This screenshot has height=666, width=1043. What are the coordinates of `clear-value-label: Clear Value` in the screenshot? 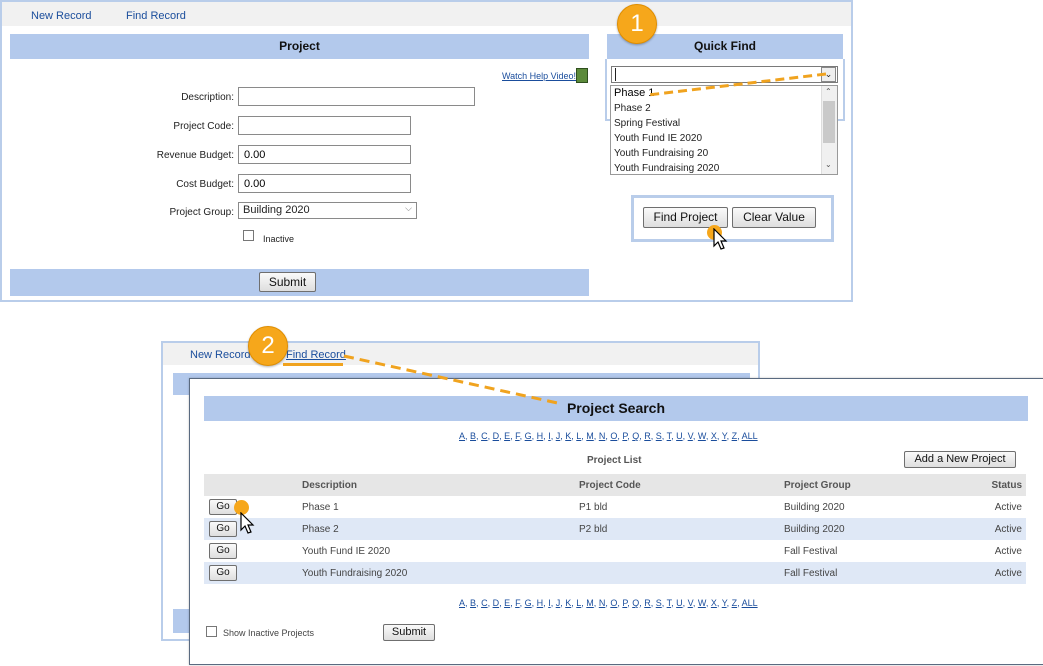 It's located at (774, 217).